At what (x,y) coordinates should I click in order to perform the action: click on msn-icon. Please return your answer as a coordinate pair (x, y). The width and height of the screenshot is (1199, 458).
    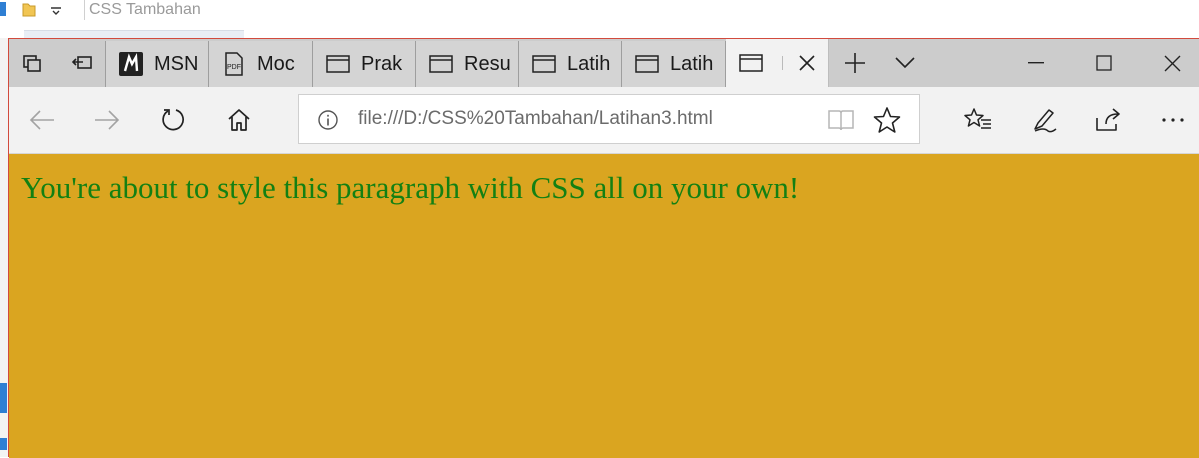
    Looking at the image, I should click on (131, 64).